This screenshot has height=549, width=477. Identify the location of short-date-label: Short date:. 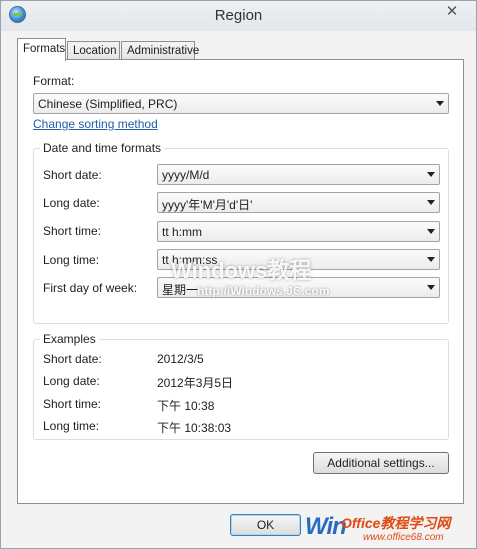
(72, 175).